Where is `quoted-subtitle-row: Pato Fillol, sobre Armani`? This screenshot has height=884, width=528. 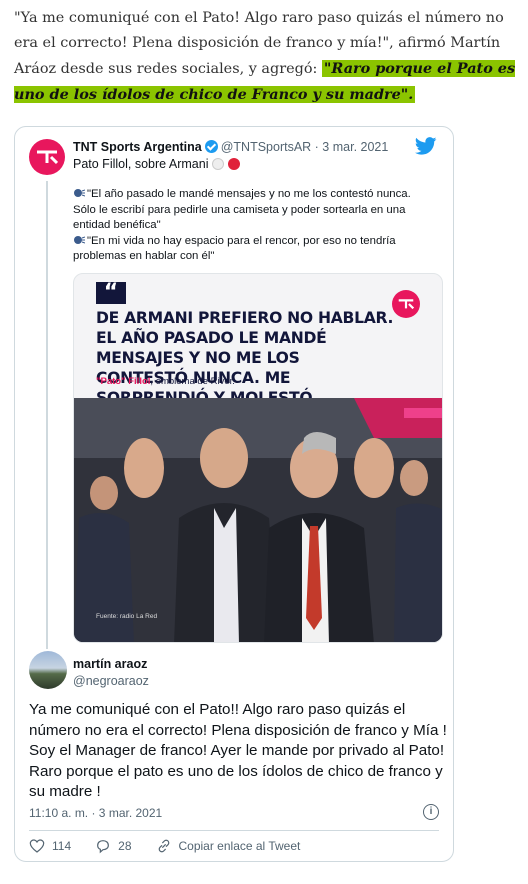
quoted-subtitle-row: Pato Fillol, sobre Armani is located at coordinates (157, 164).